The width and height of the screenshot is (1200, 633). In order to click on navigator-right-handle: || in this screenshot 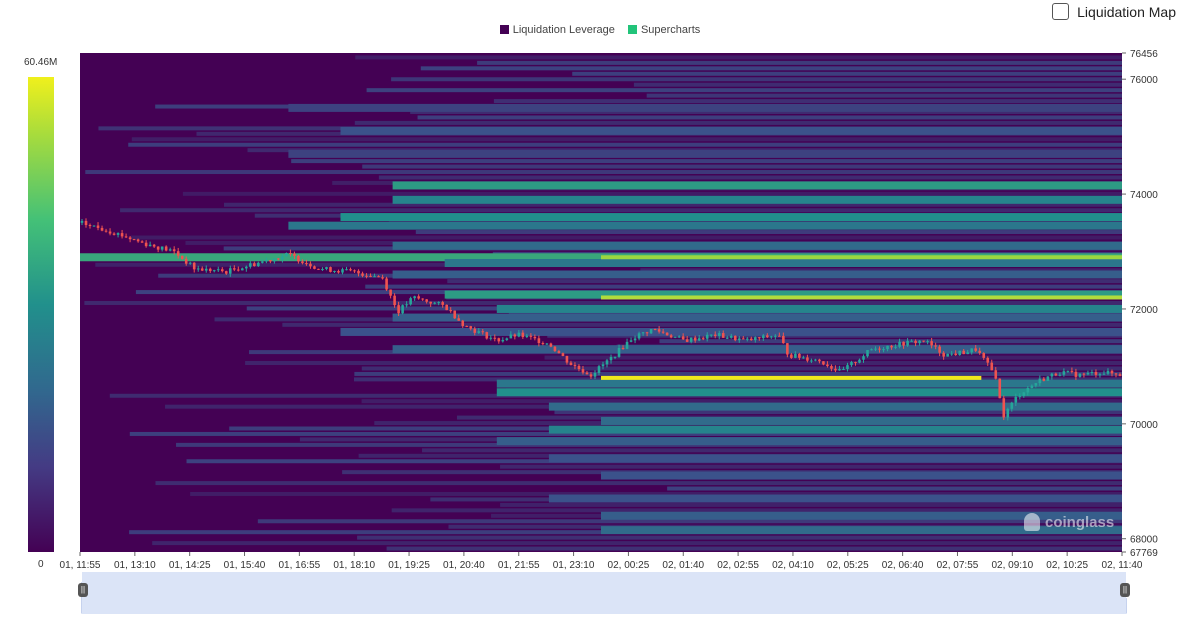, I will do `click(1125, 590)`.